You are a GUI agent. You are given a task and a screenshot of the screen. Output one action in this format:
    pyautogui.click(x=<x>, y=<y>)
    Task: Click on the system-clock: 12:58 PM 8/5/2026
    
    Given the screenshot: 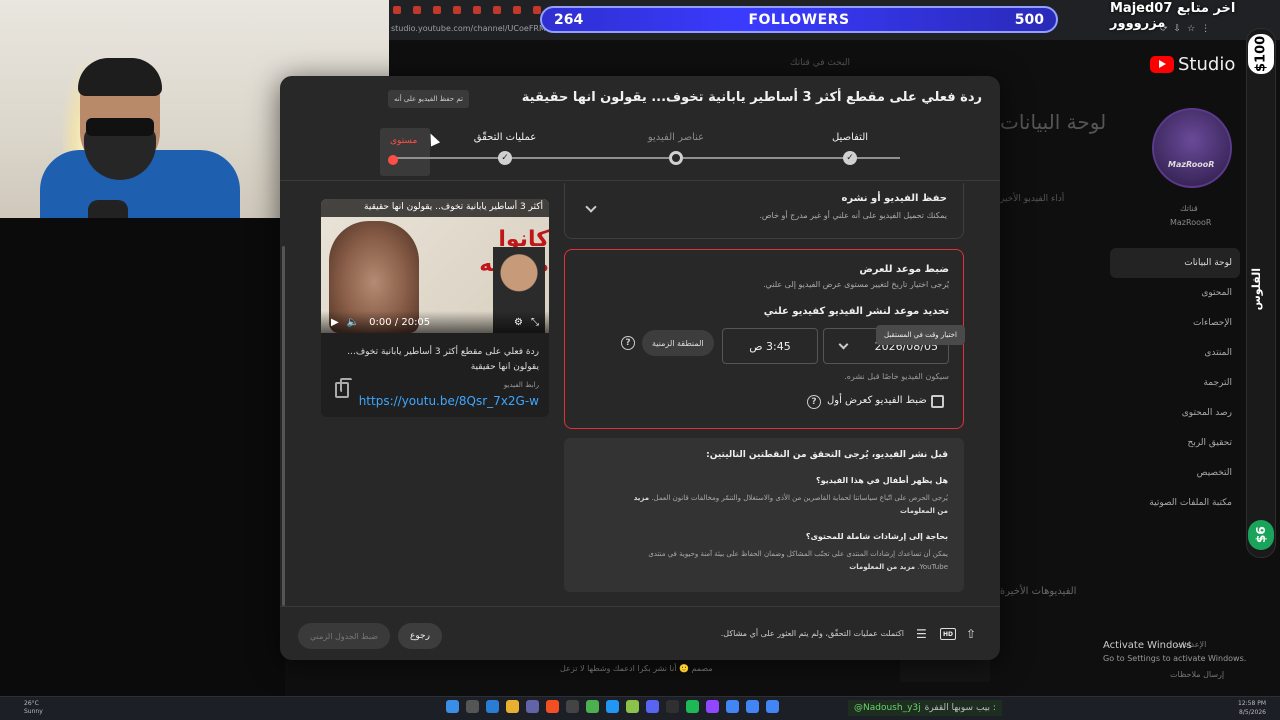 What is the action you would take?
    pyautogui.click(x=1252, y=708)
    